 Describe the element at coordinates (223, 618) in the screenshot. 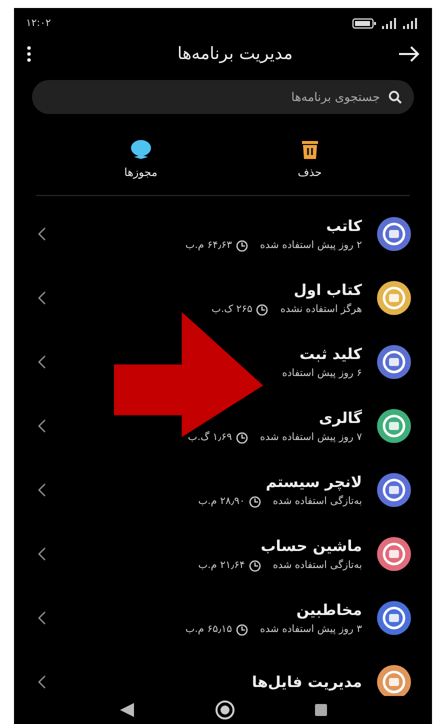

I see `app-list-item: مخاطبین ۳ روز پیش استفاده شده ۶۵٫۱۵ م.ب` at that location.